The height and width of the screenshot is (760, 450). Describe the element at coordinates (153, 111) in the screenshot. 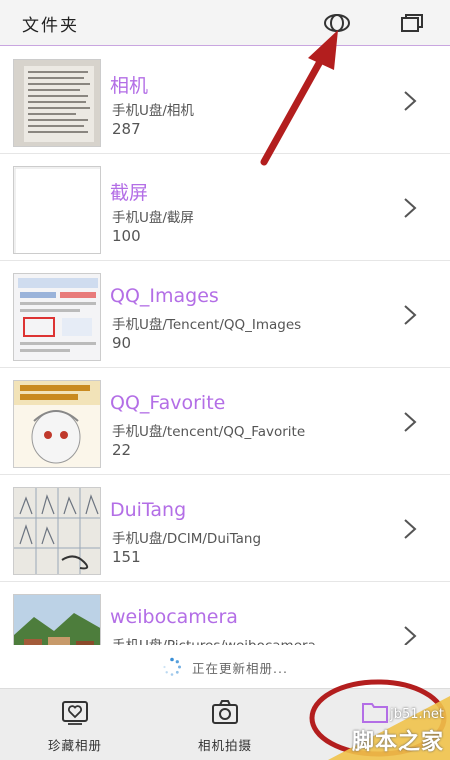

I see `album-path: 手机U盘/相机` at that location.